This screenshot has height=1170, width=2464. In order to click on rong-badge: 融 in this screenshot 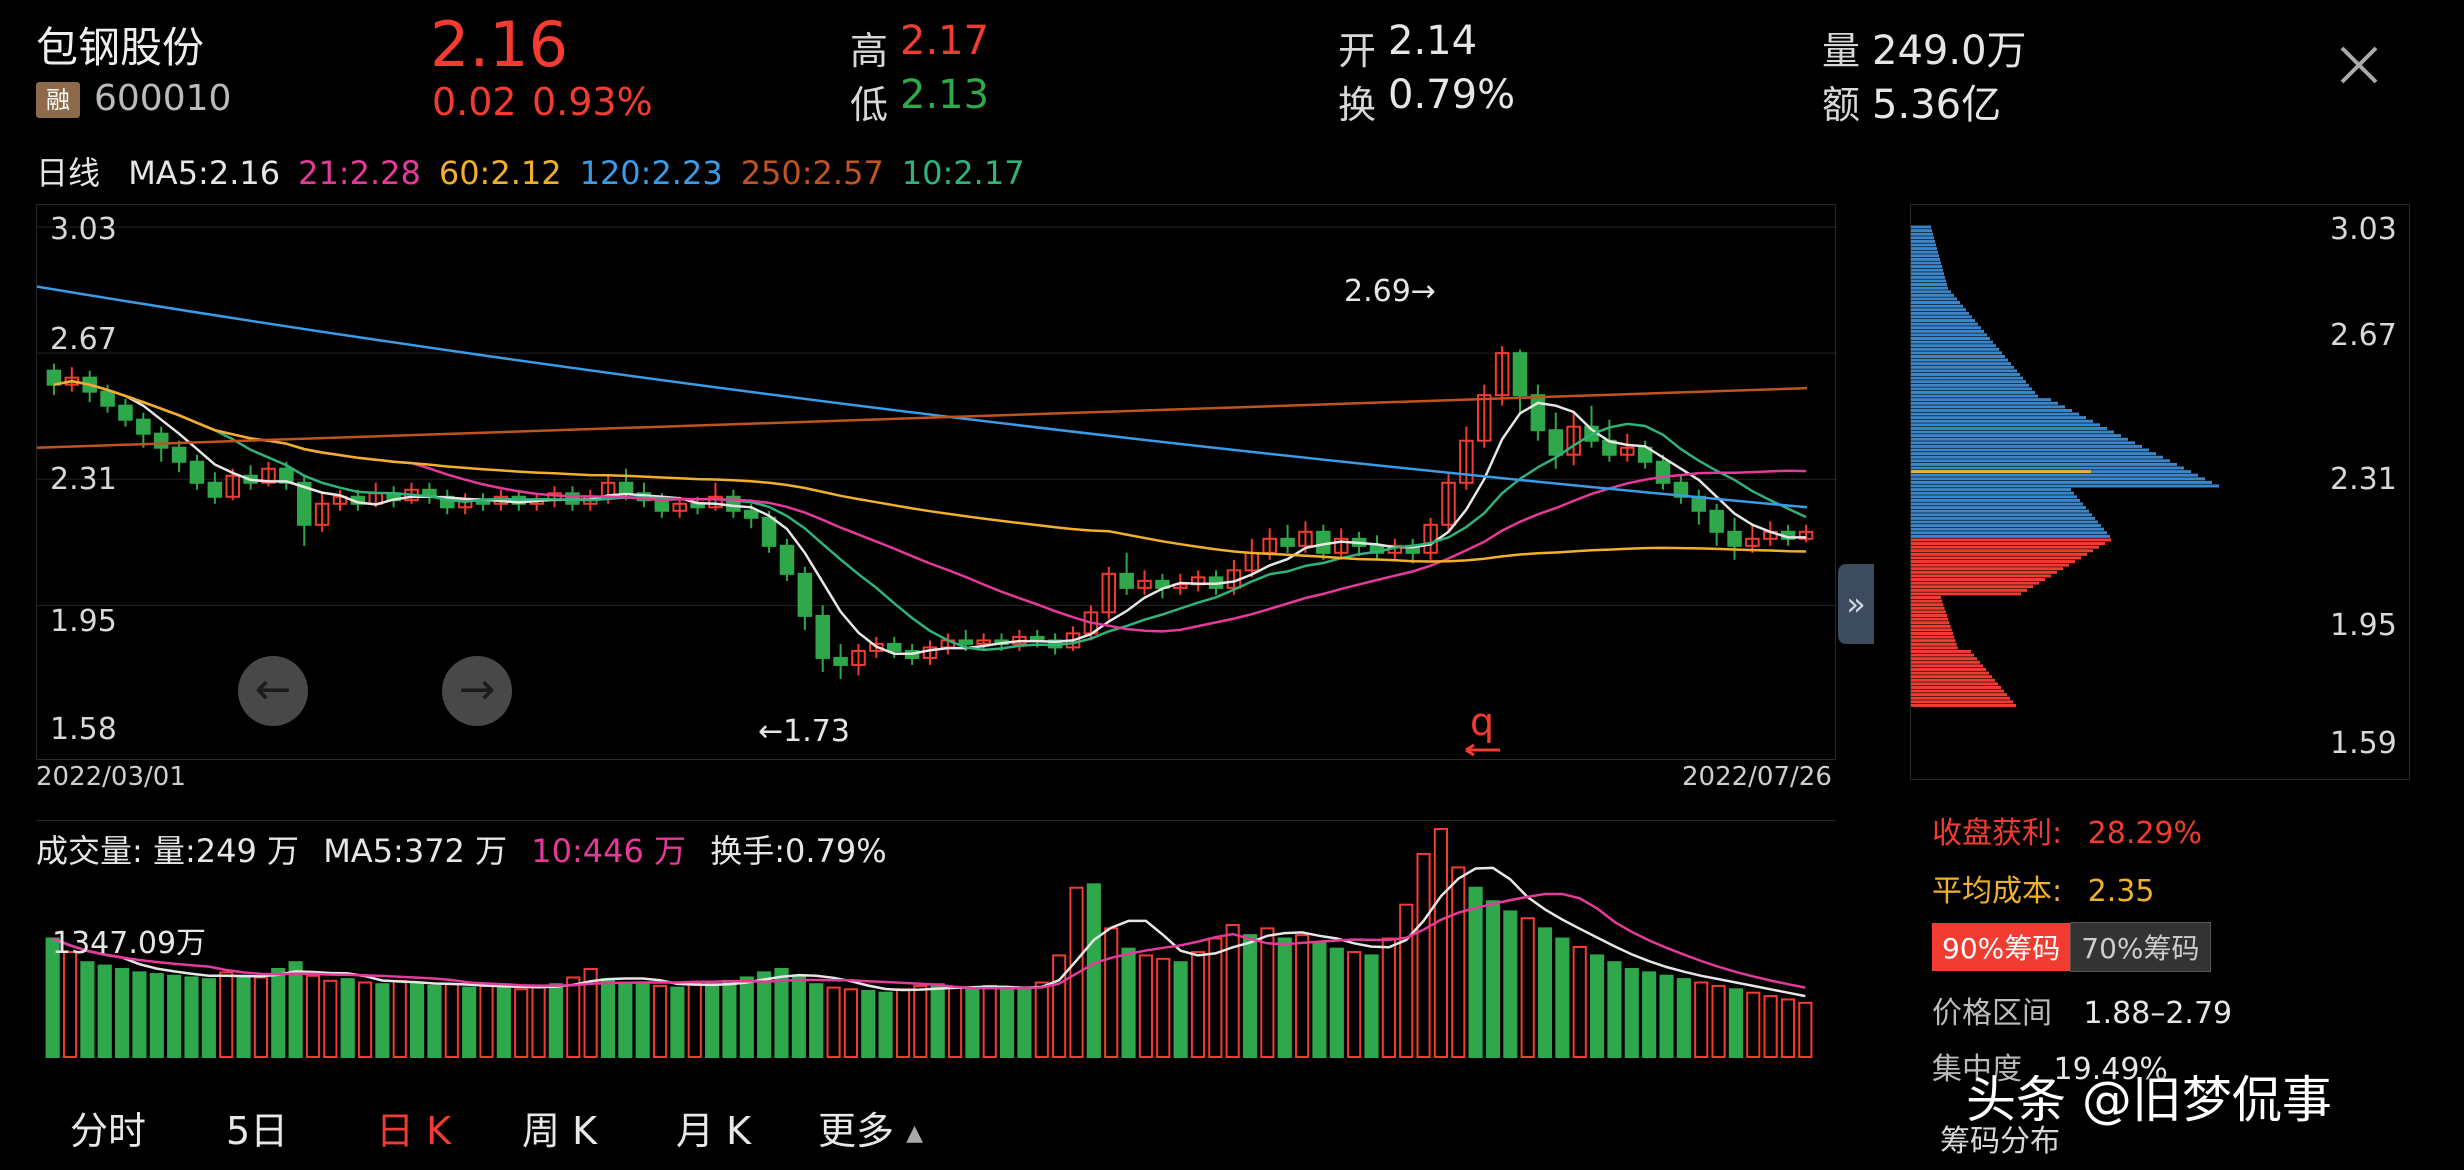, I will do `click(58, 100)`.